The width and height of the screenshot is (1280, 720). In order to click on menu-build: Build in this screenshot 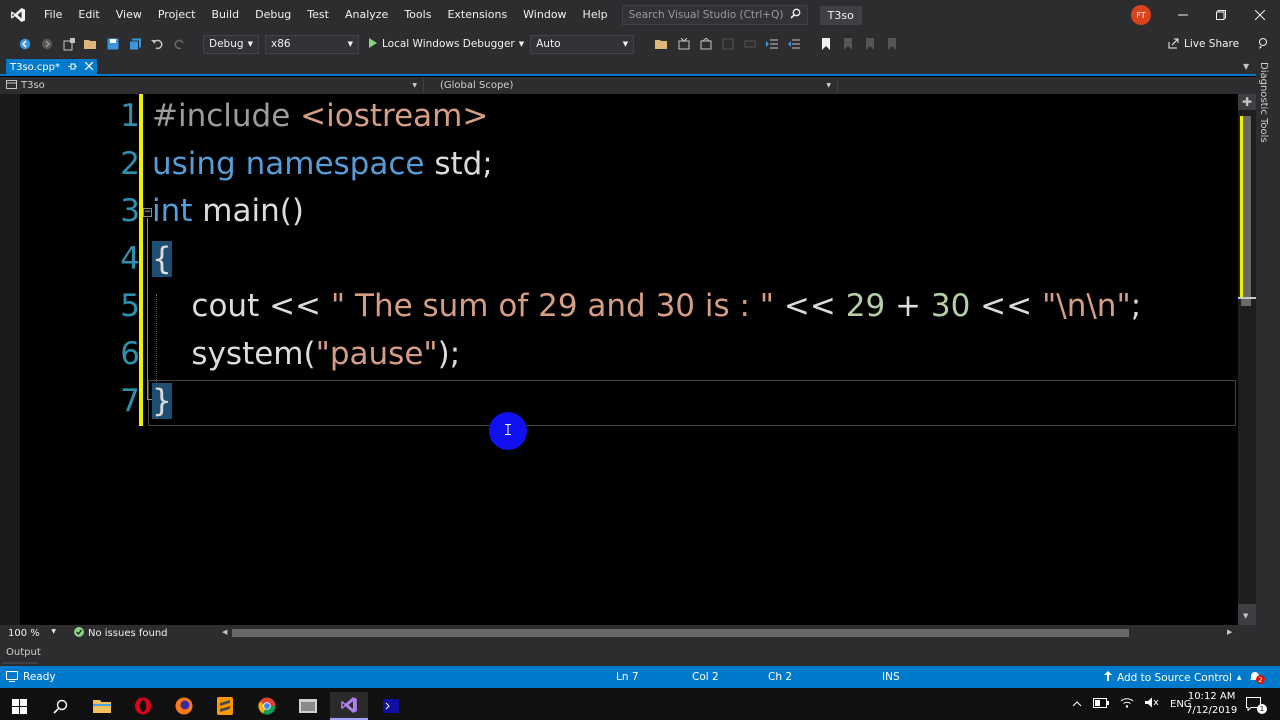, I will do `click(225, 15)`.